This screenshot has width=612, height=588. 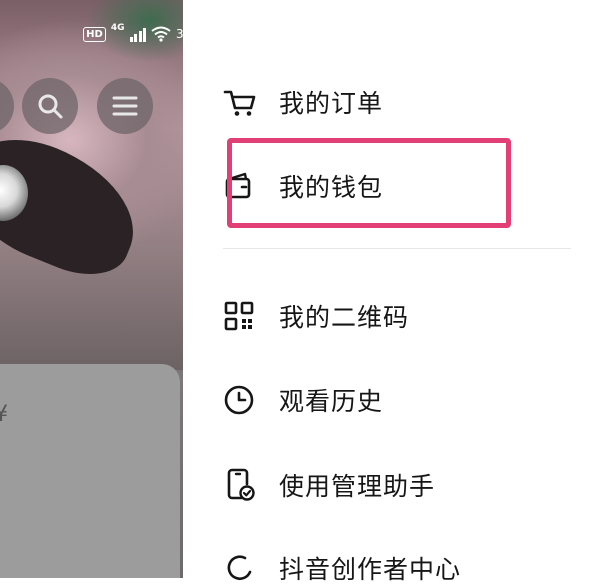 What do you see at coordinates (240, 485) in the screenshot?
I see `phone-check-icon` at bounding box center [240, 485].